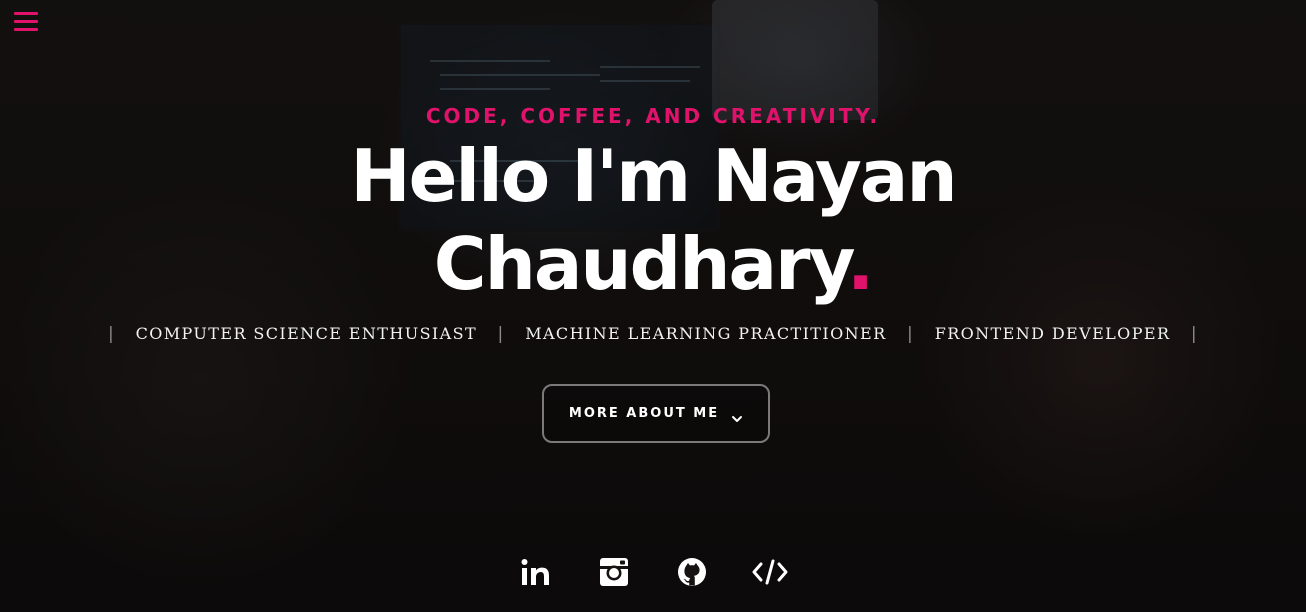 This screenshot has width=1306, height=612. Describe the element at coordinates (692, 572) in the screenshot. I see `github-icon` at that location.